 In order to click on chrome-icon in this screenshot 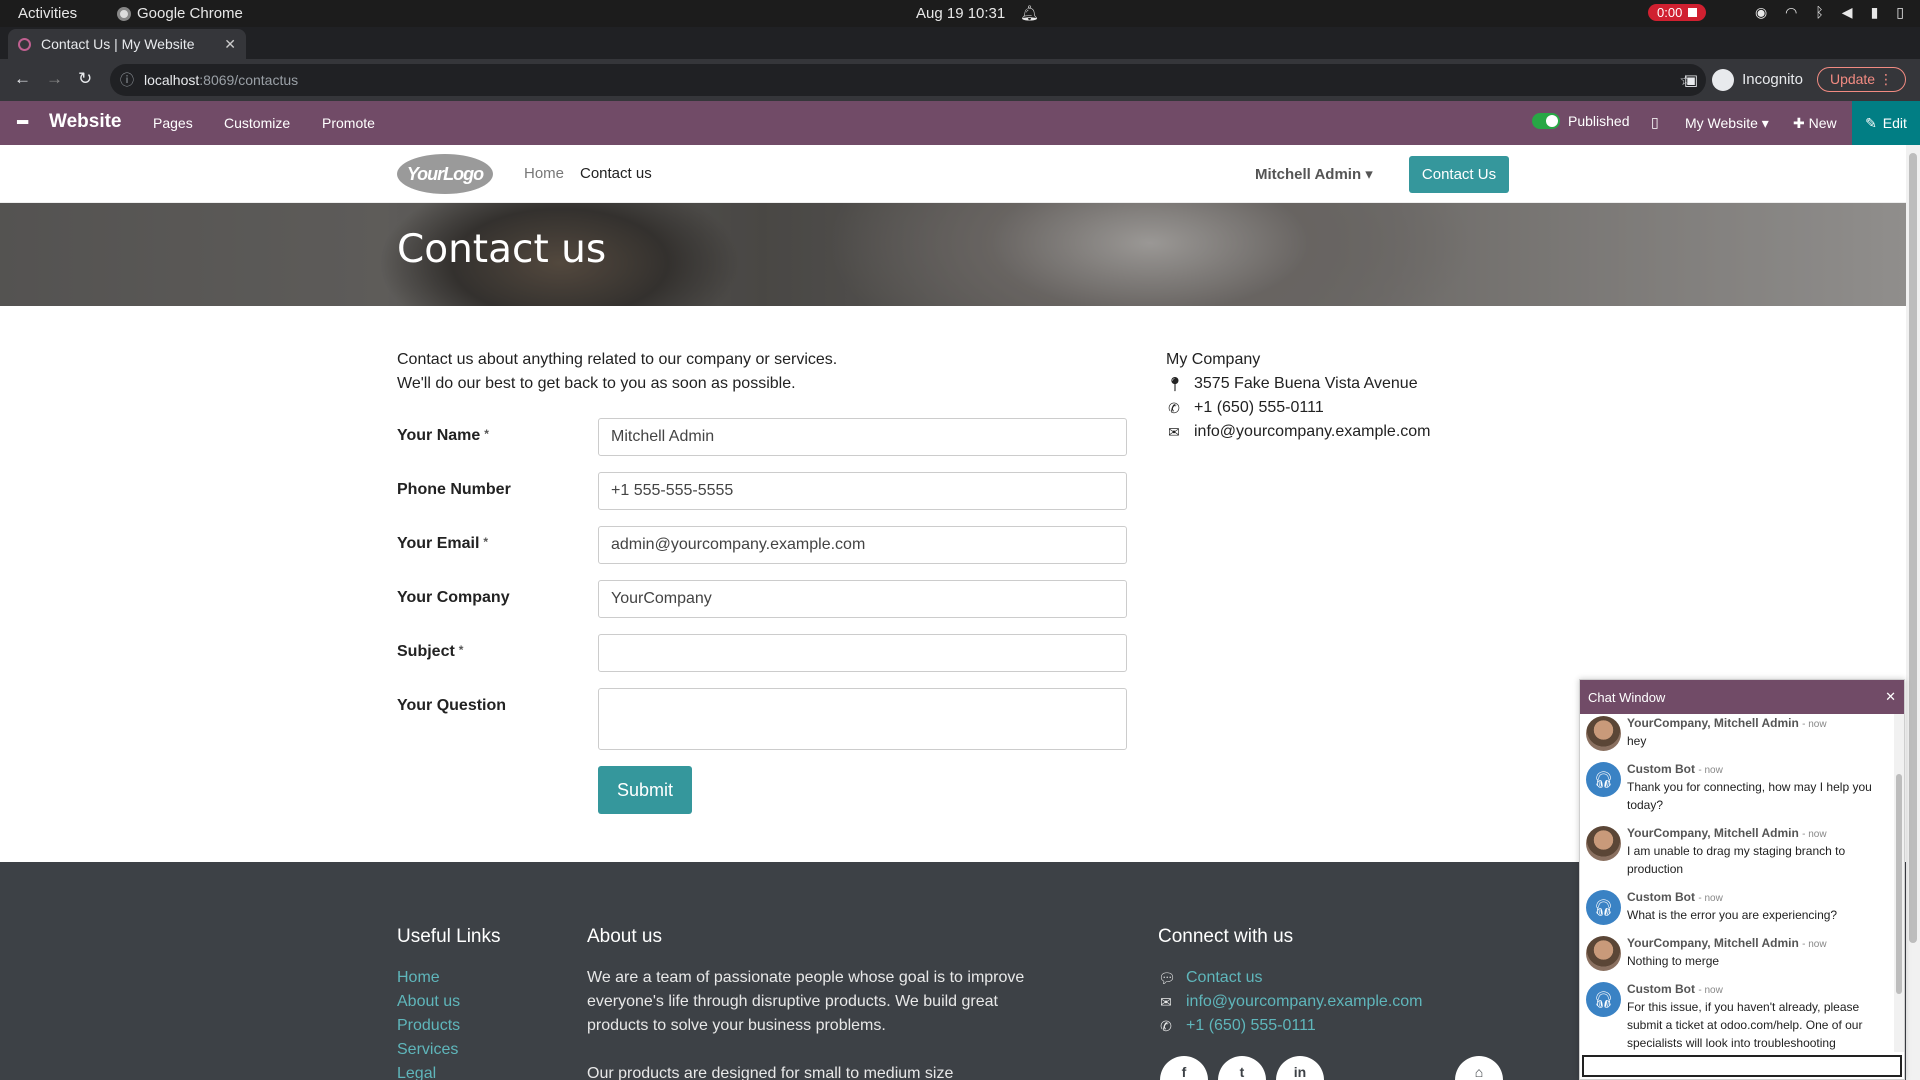, I will do `click(124, 13)`.